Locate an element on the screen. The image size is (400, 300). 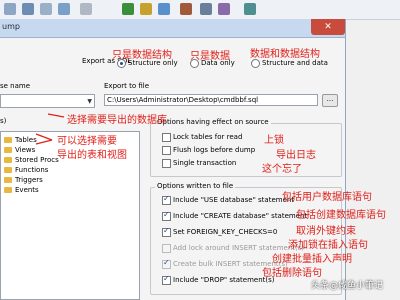
annotation-select-tables-line1: 可以选择需要 is located at coordinates (87, 141).